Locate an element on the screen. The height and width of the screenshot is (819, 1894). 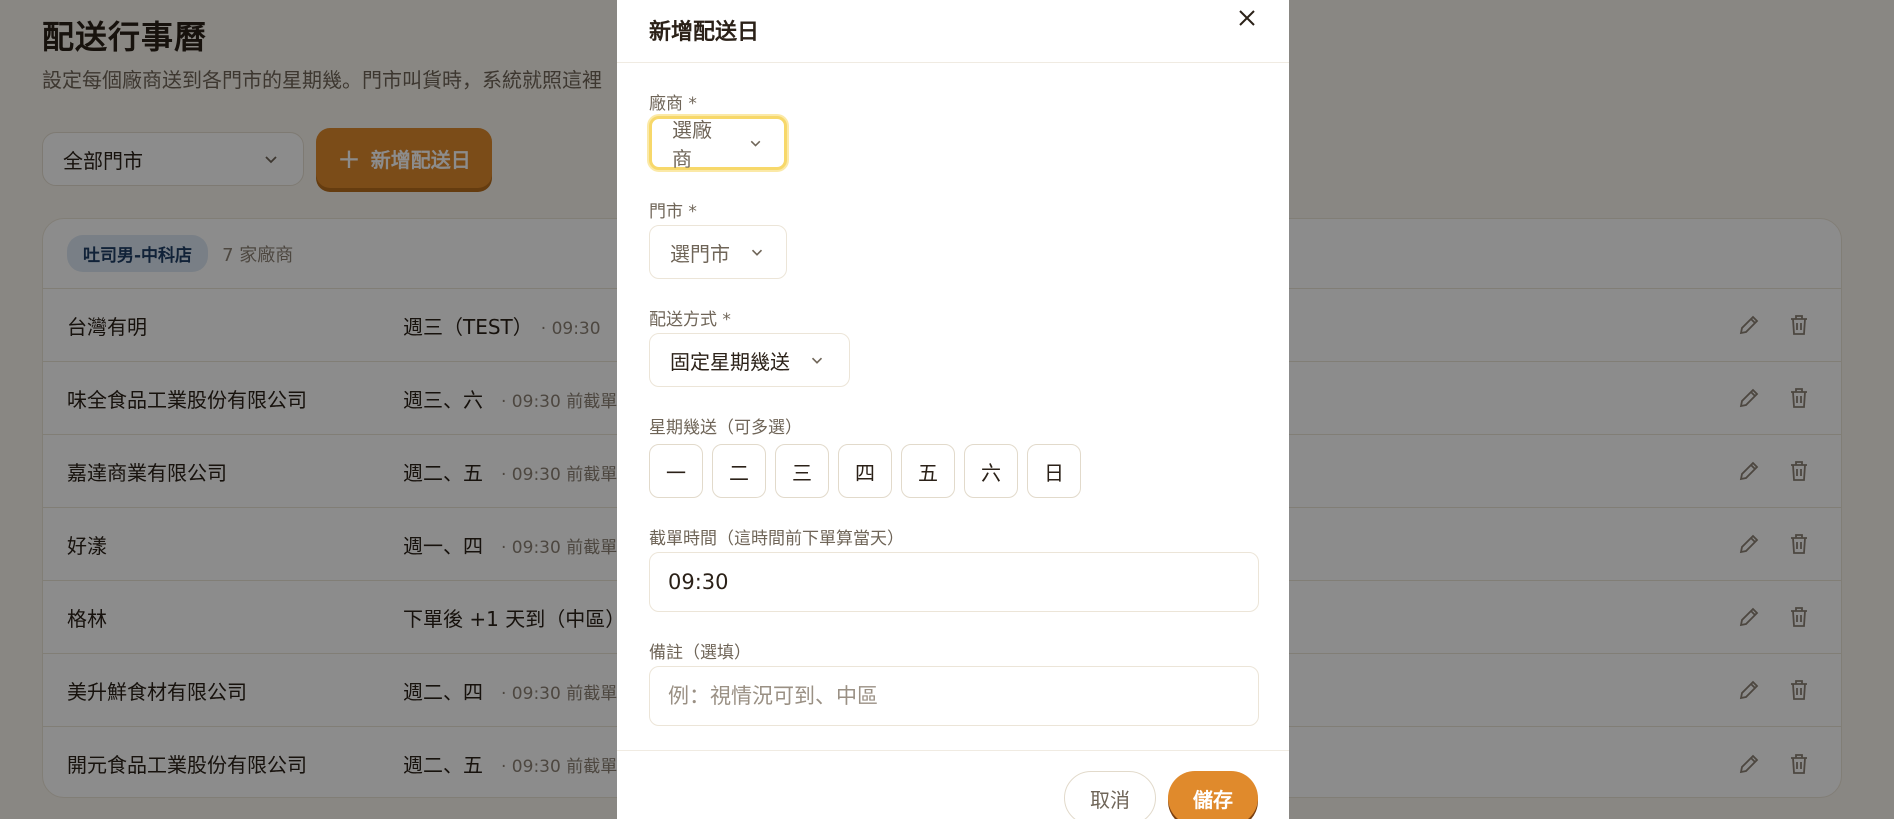
weekday-button: 三 is located at coordinates (802, 471).